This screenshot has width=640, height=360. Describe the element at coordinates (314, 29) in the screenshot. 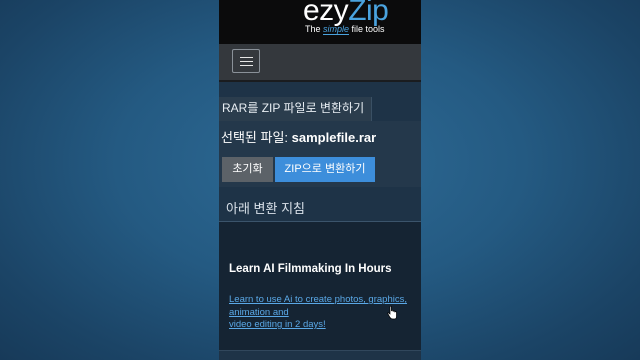

I see `tagline-pre: The` at that location.